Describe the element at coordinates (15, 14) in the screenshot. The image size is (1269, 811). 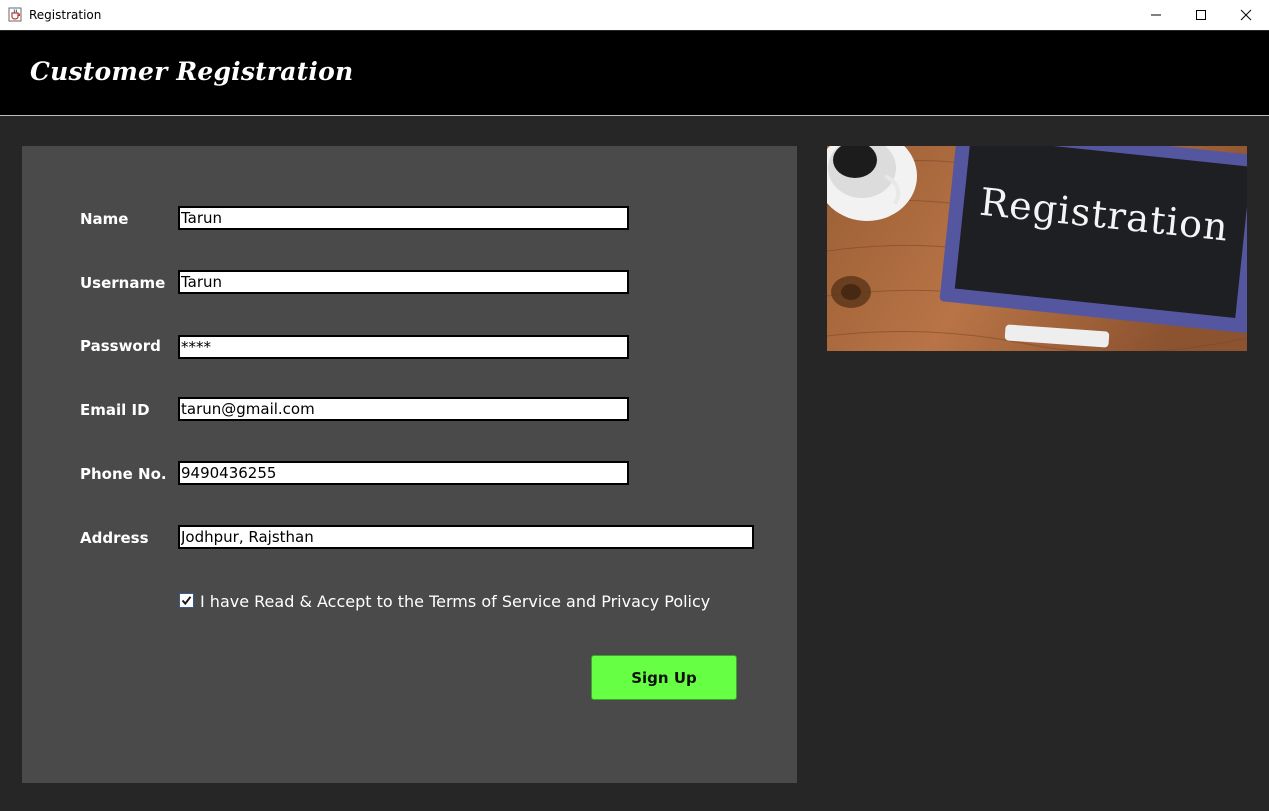
I see `java-cup-icon` at that location.